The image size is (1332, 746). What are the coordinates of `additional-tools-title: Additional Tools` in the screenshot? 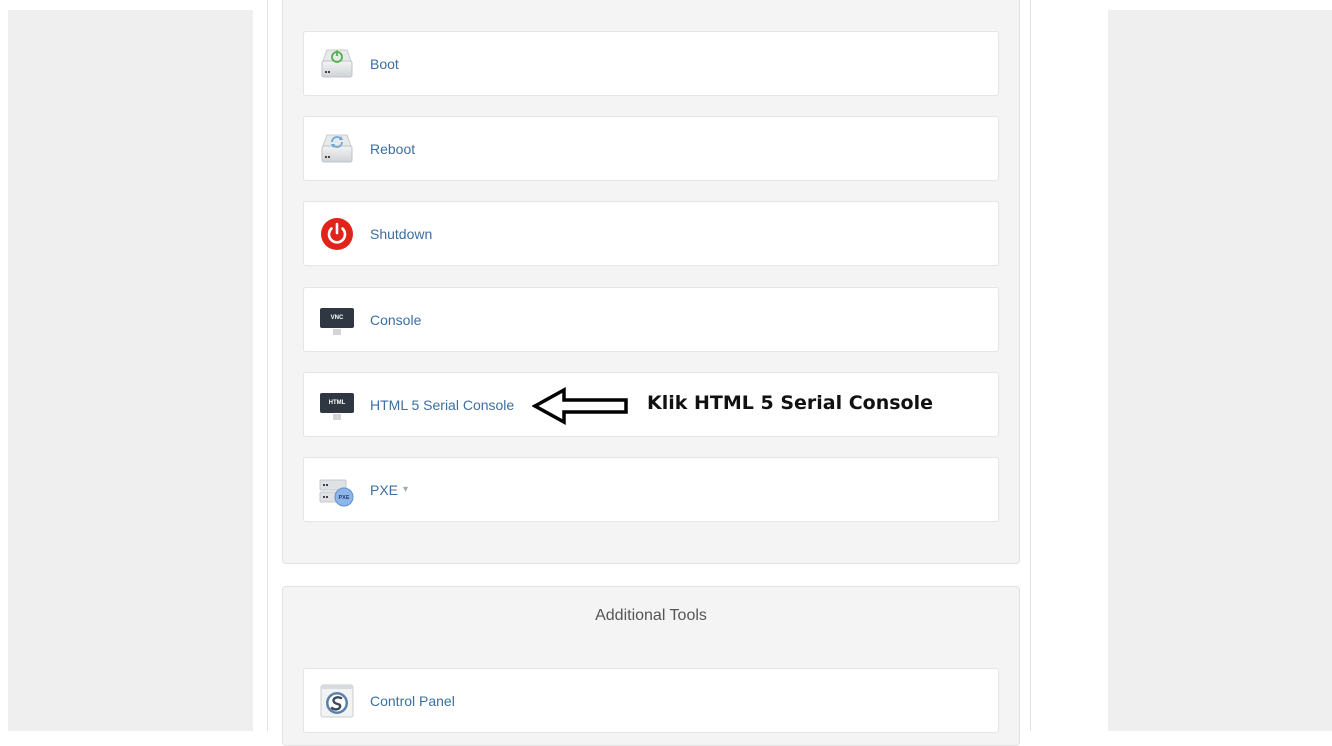 It's located at (651, 615).